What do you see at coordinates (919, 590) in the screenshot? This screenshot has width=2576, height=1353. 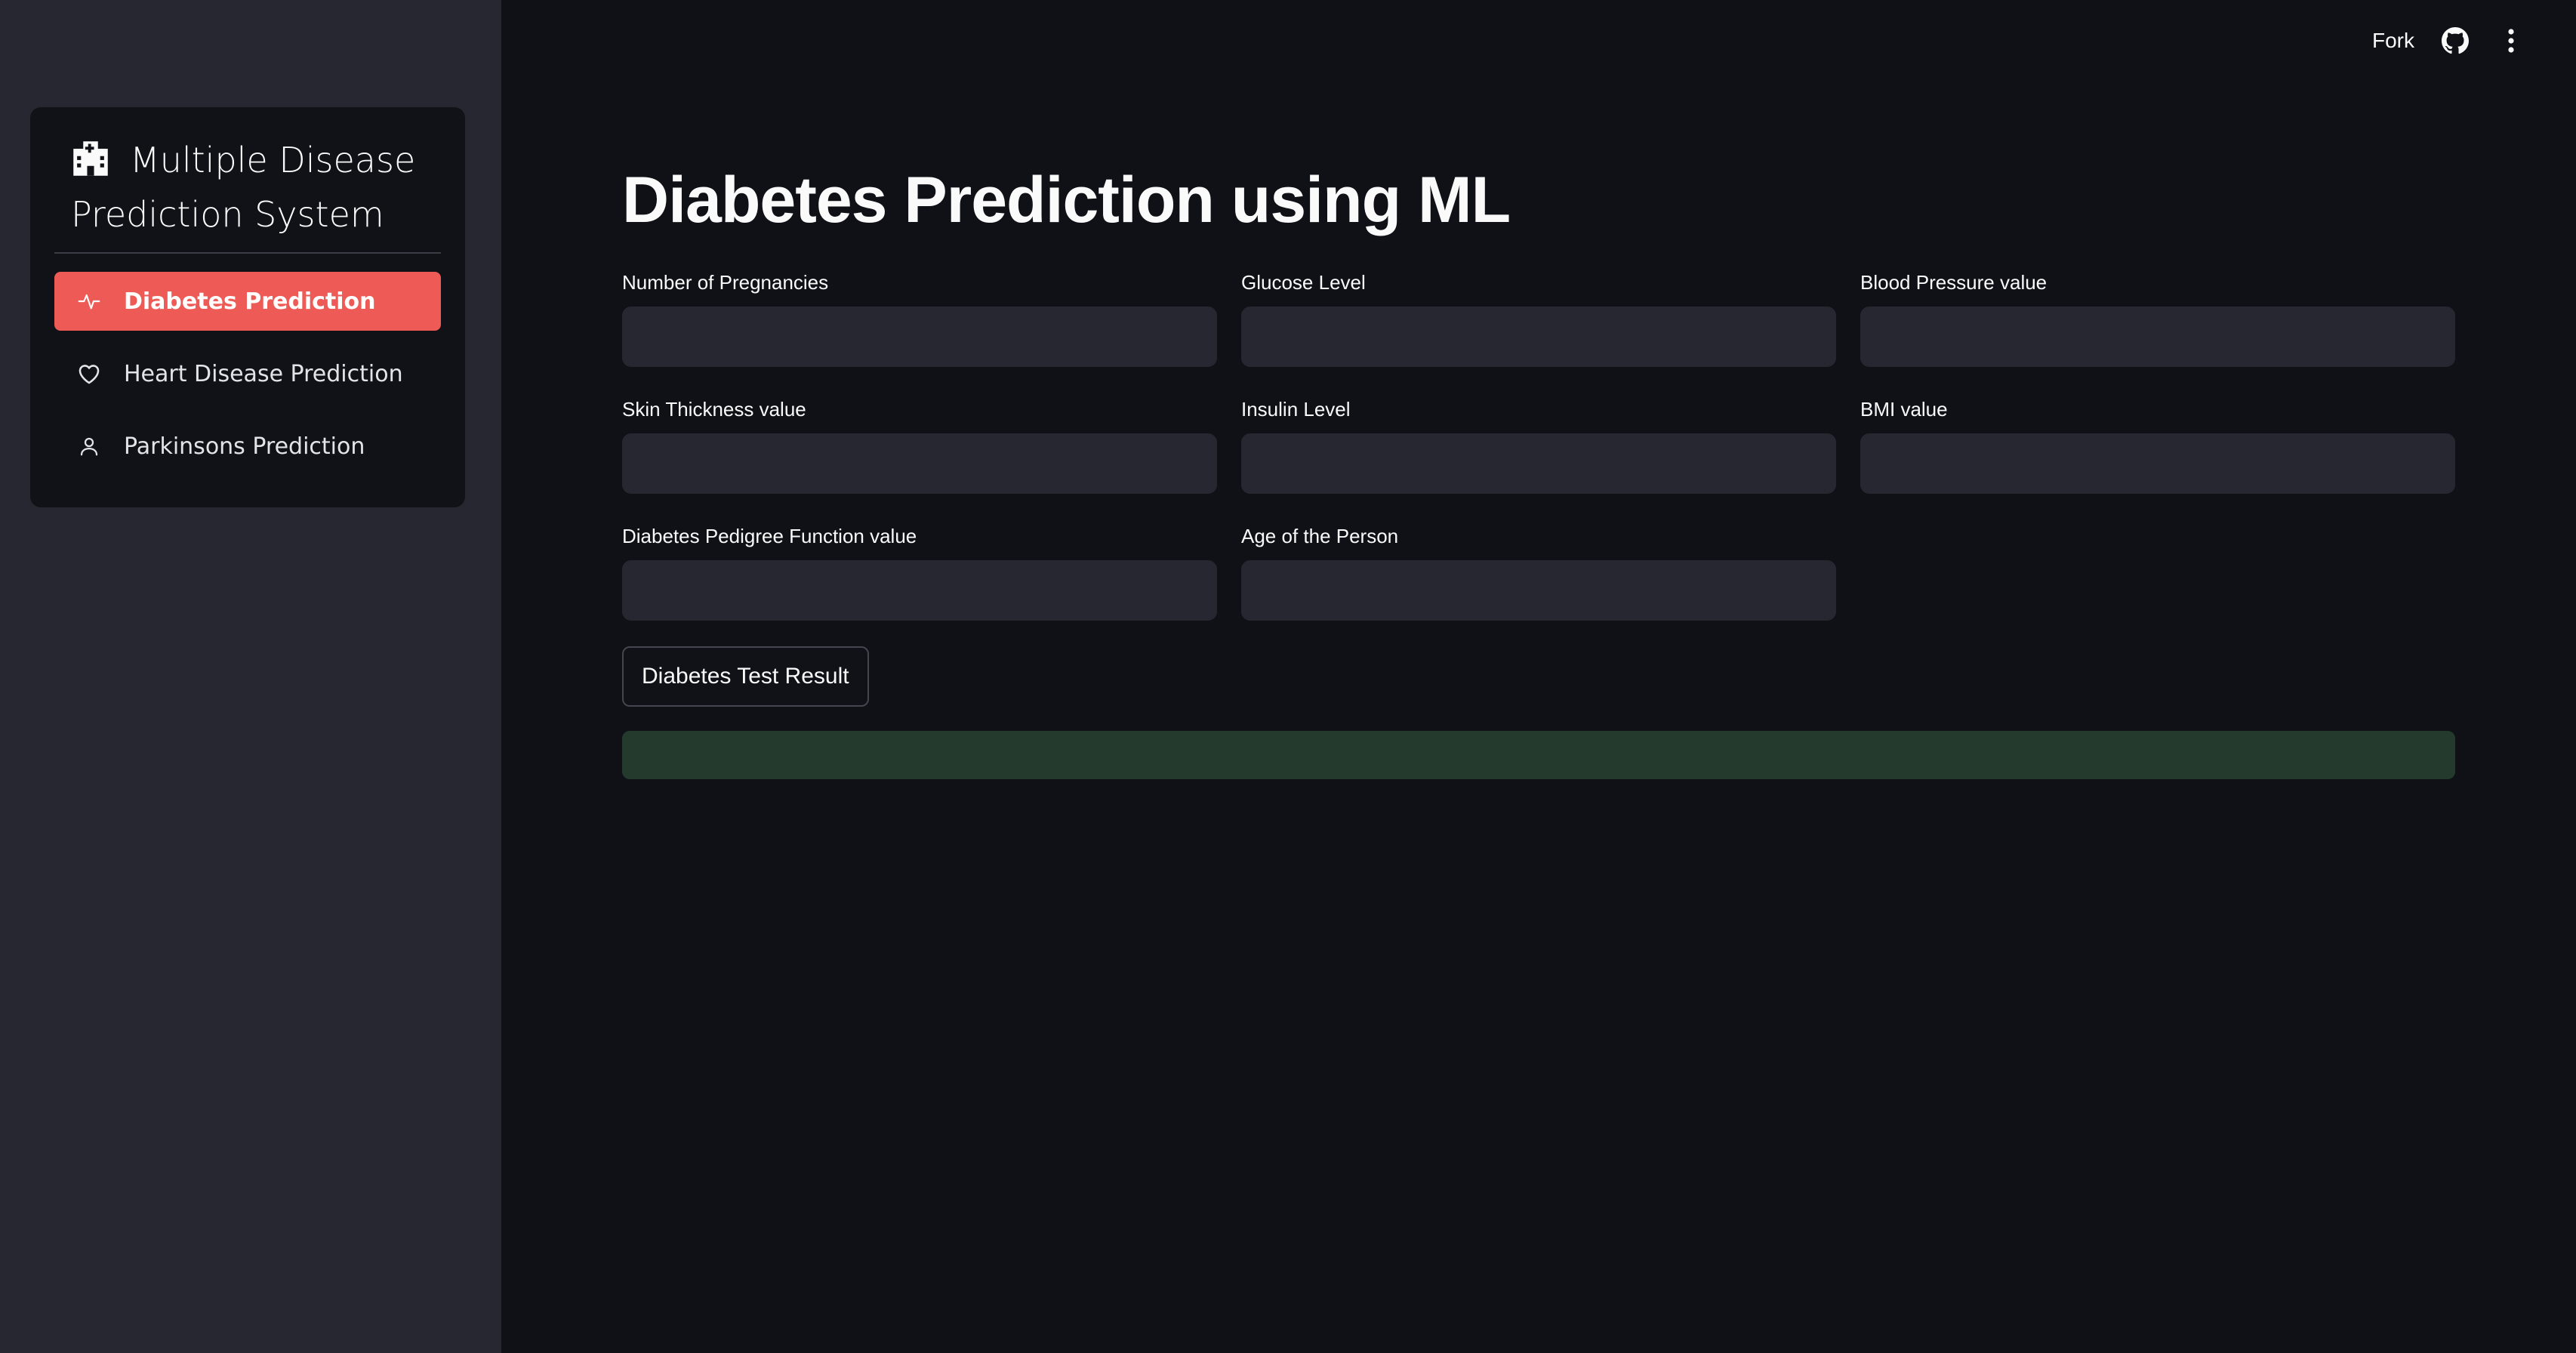 I see `pedigree-input` at bounding box center [919, 590].